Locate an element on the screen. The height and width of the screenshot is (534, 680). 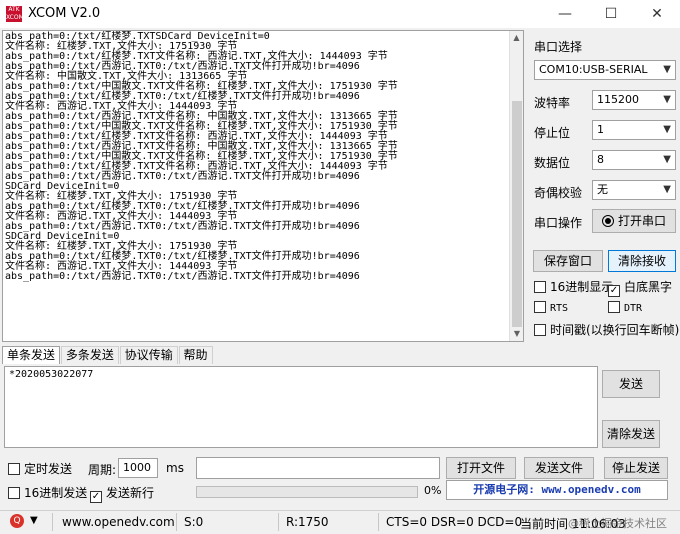
minimize-button: — is located at coordinates (565, 14).